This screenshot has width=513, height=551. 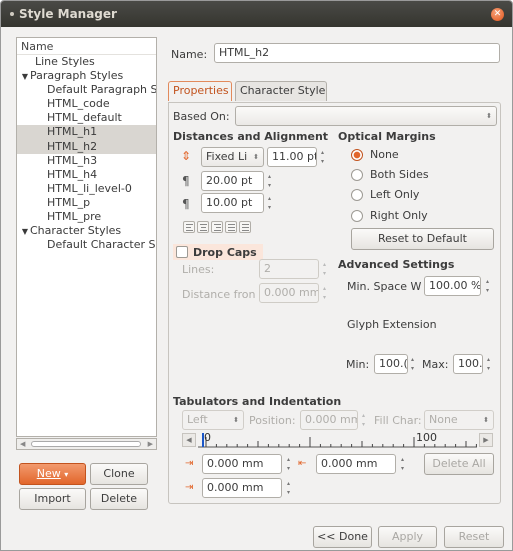 I want to click on import-button: Import, so click(x=52, y=499).